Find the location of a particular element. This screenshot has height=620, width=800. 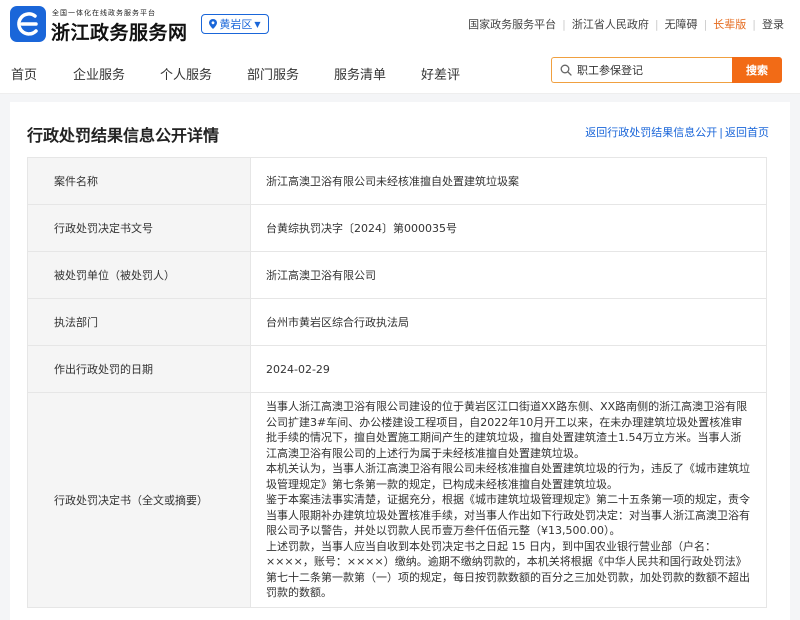

table-row: 执法部门 台州市黄岩区综合行政执法局 is located at coordinates (397, 322).